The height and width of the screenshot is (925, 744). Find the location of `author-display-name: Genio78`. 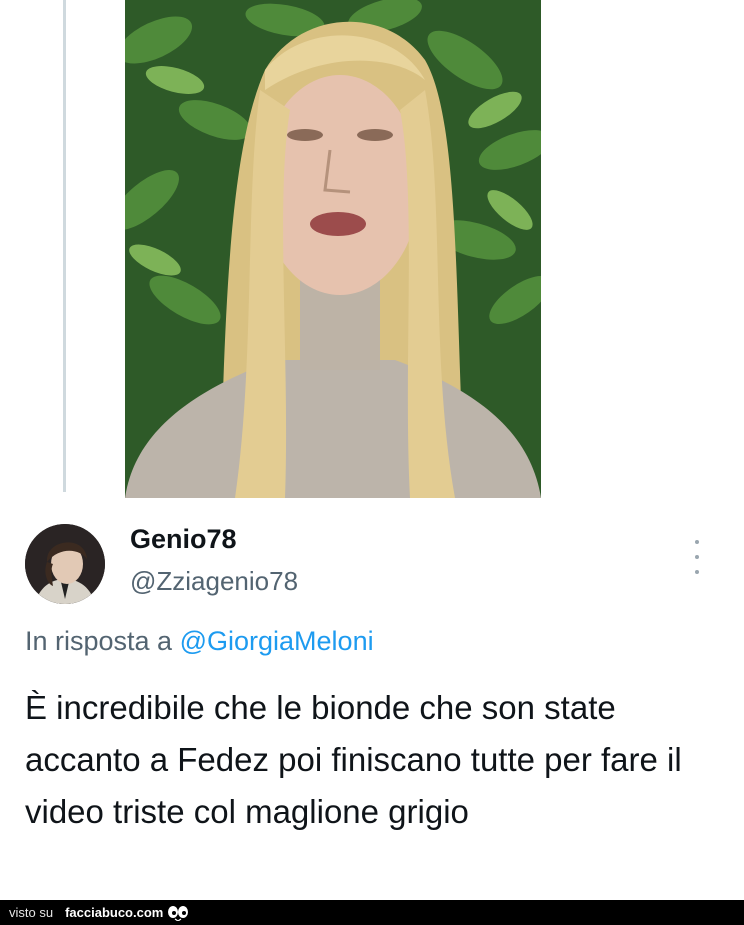

author-display-name: Genio78 is located at coordinates (183, 539).